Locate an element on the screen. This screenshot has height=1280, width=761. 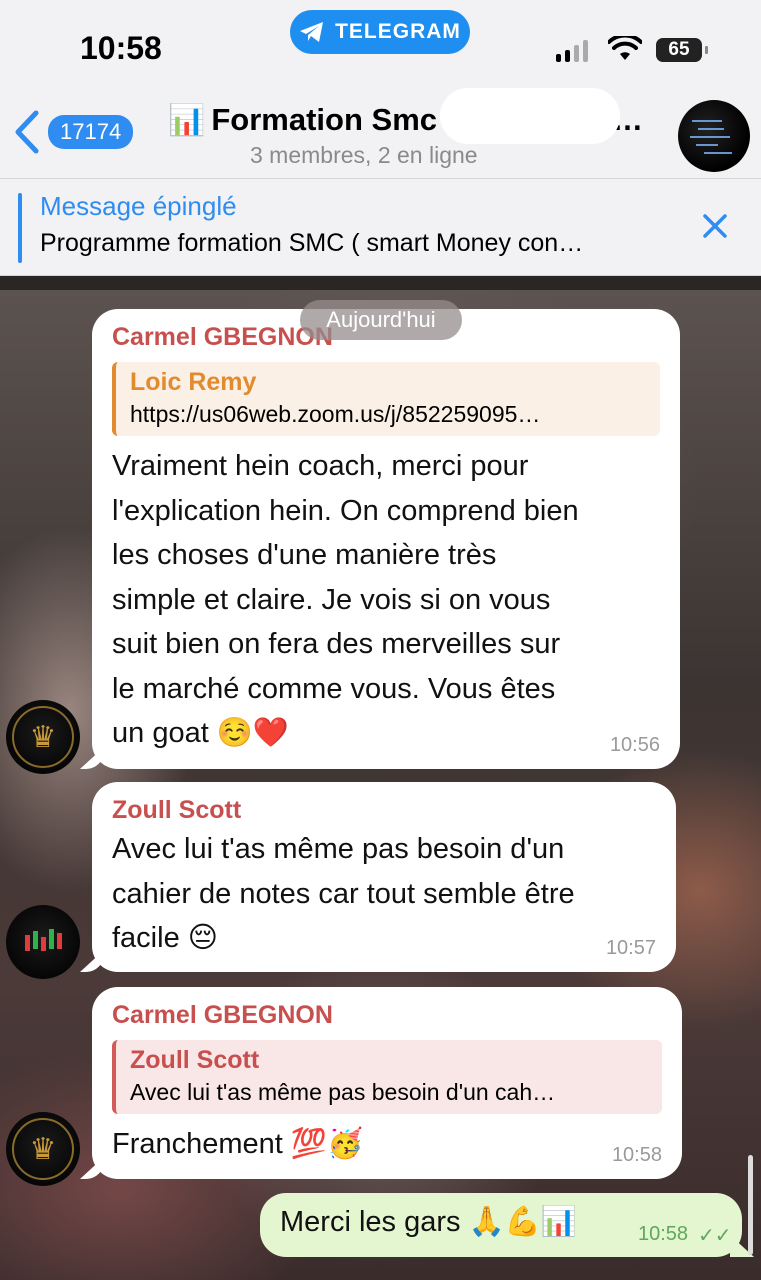
message-time: 10:56 is located at coordinates (634, 745).